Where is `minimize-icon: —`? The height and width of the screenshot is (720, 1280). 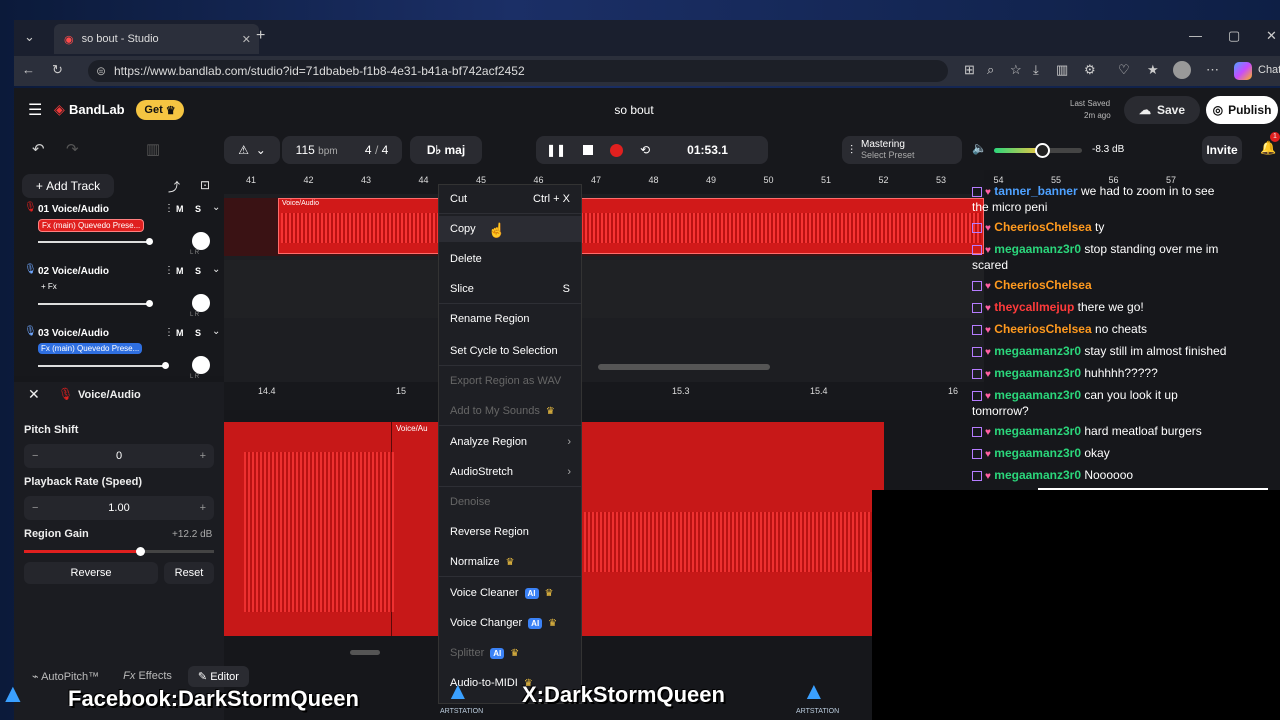
minimize-icon: — is located at coordinates (1195, 35).